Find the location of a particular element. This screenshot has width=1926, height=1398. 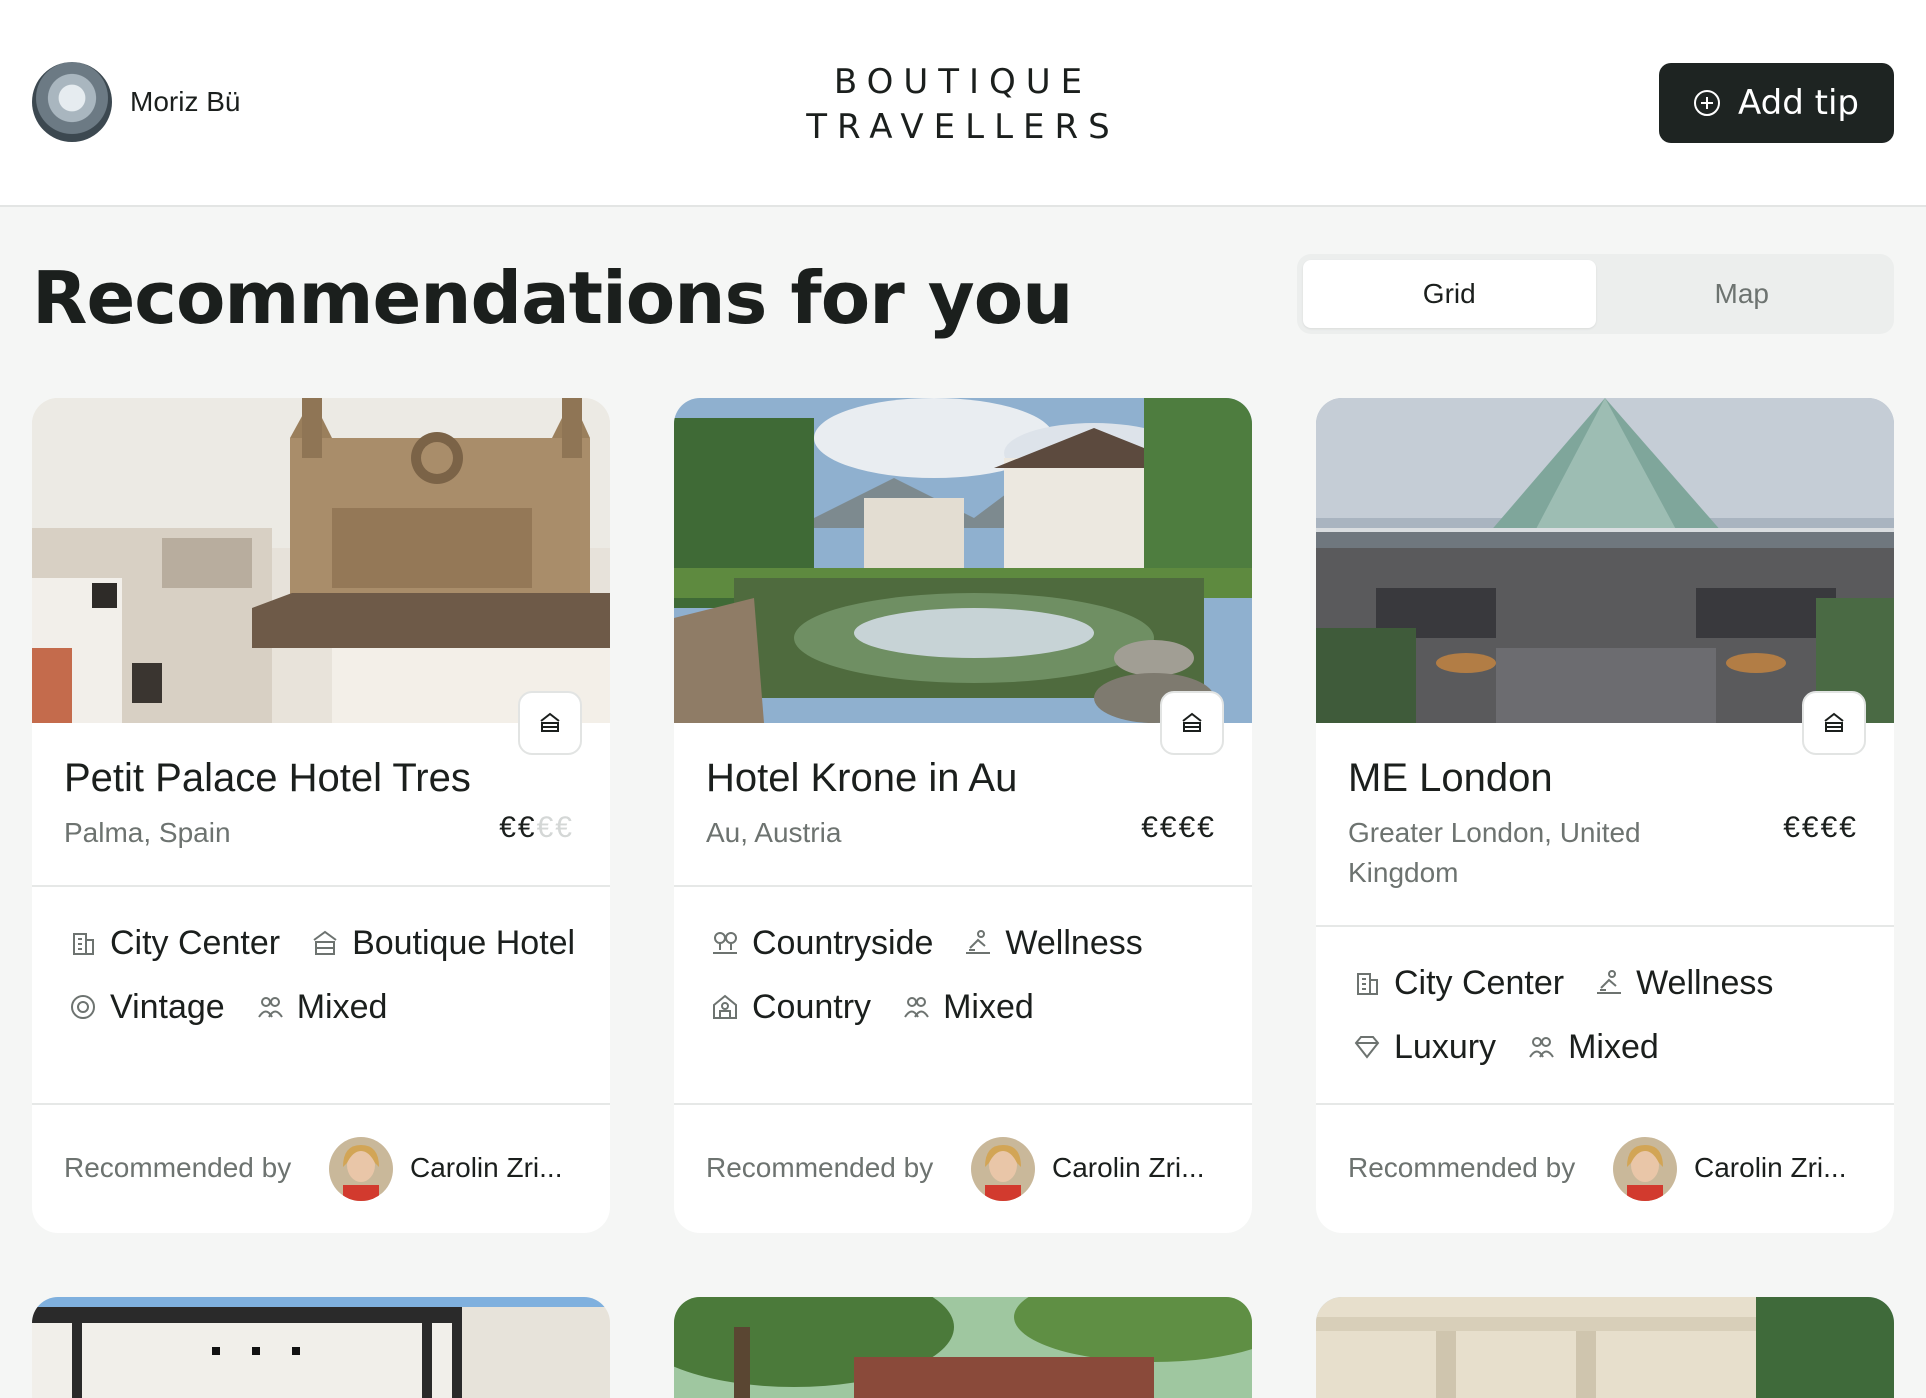

tag-list: Countryside Wellness Country Mixed is located at coordinates (975, 975).